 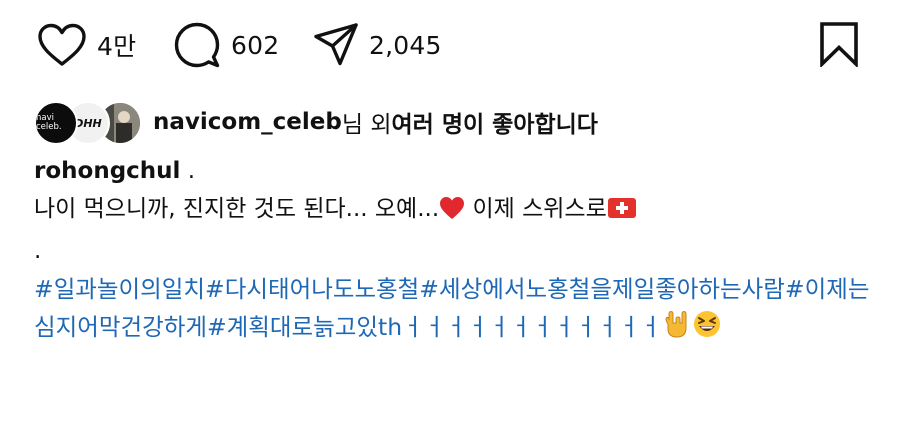 I want to click on save-button, so click(x=839, y=46).